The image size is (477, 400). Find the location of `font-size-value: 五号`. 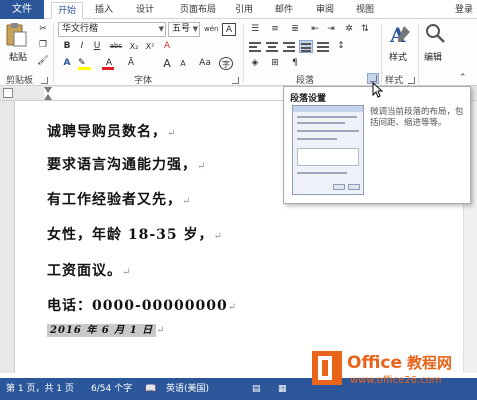

font-size-value: 五号 is located at coordinates (181, 29).